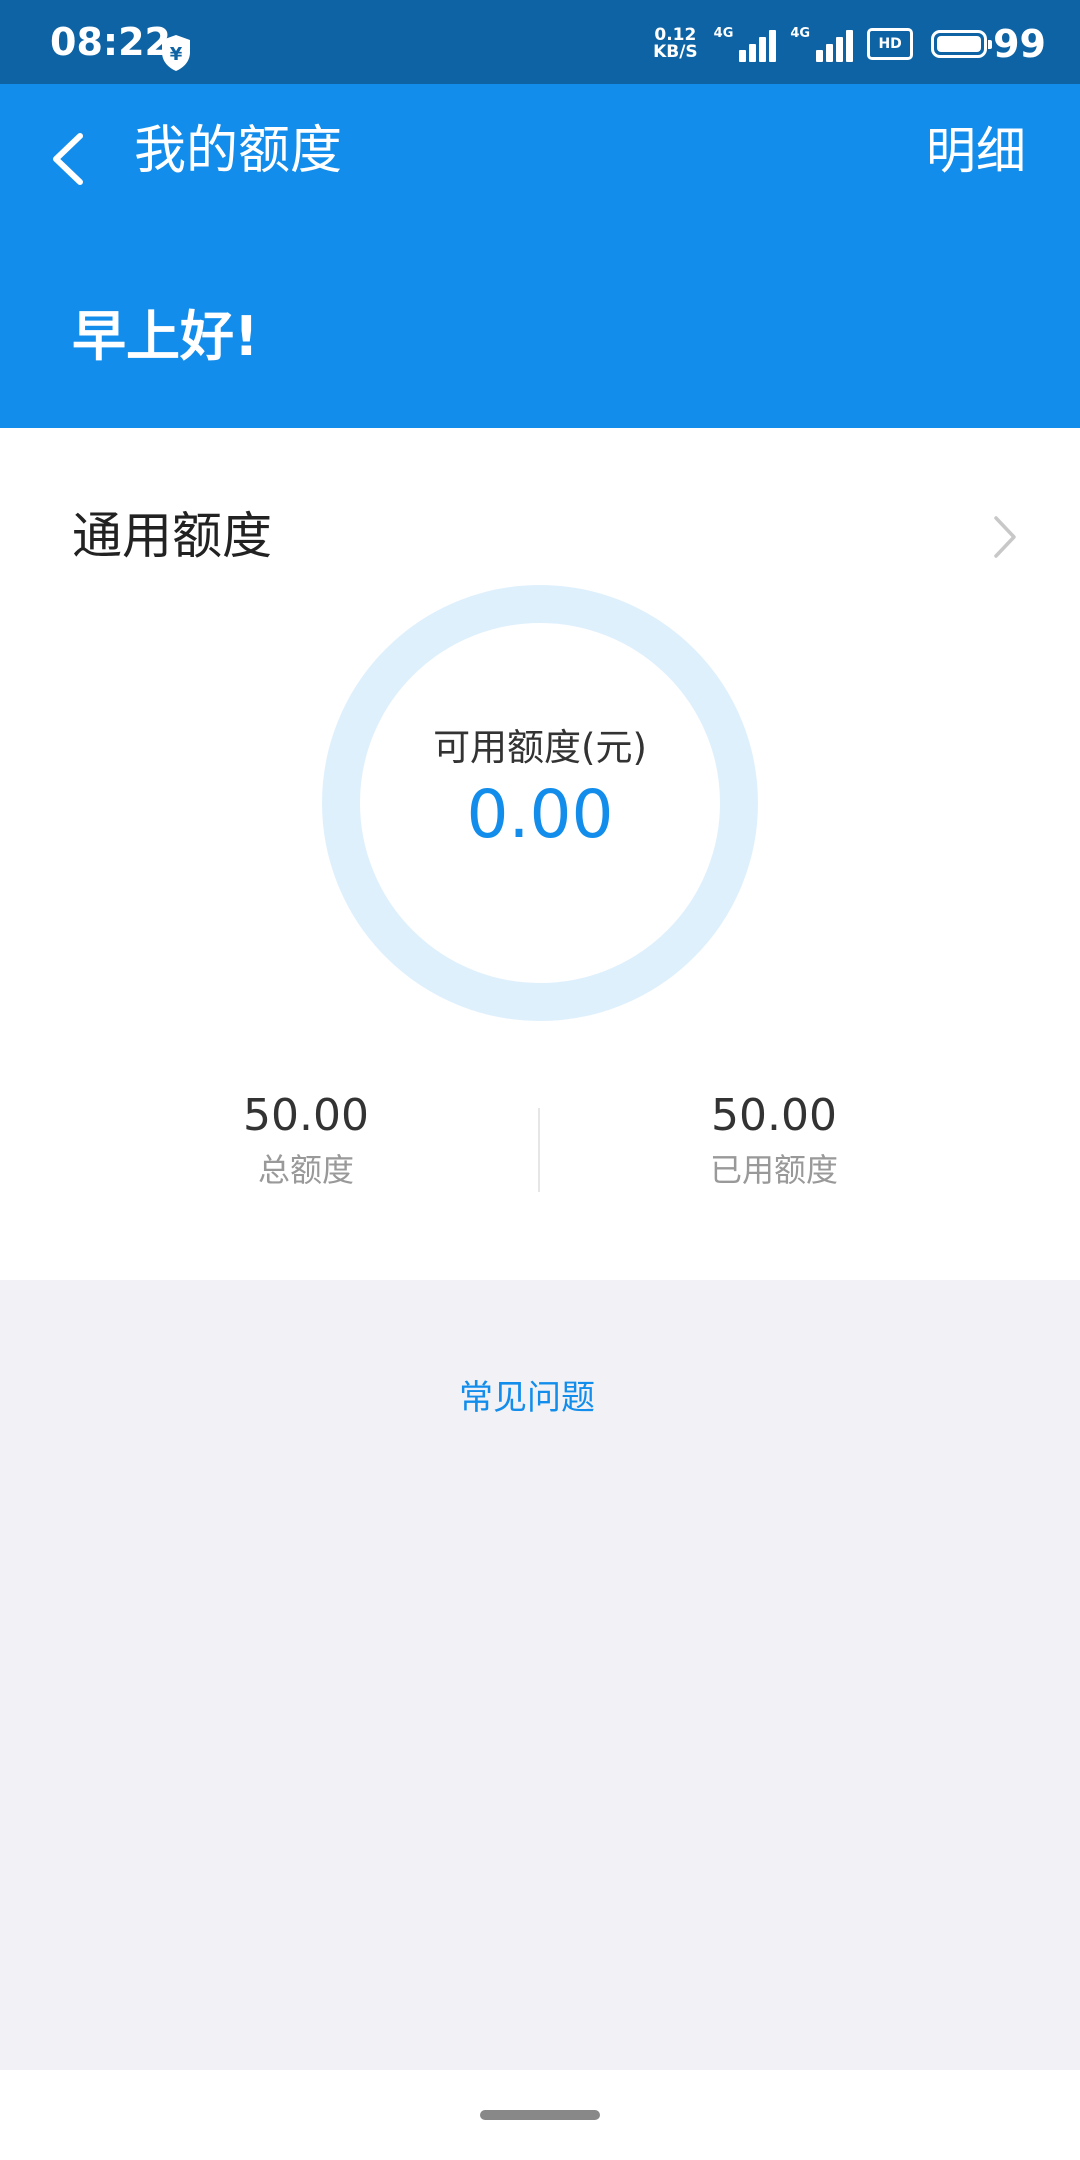 This screenshot has height=2160, width=1080. I want to click on greeting-text: 早上好!, so click(165, 336).